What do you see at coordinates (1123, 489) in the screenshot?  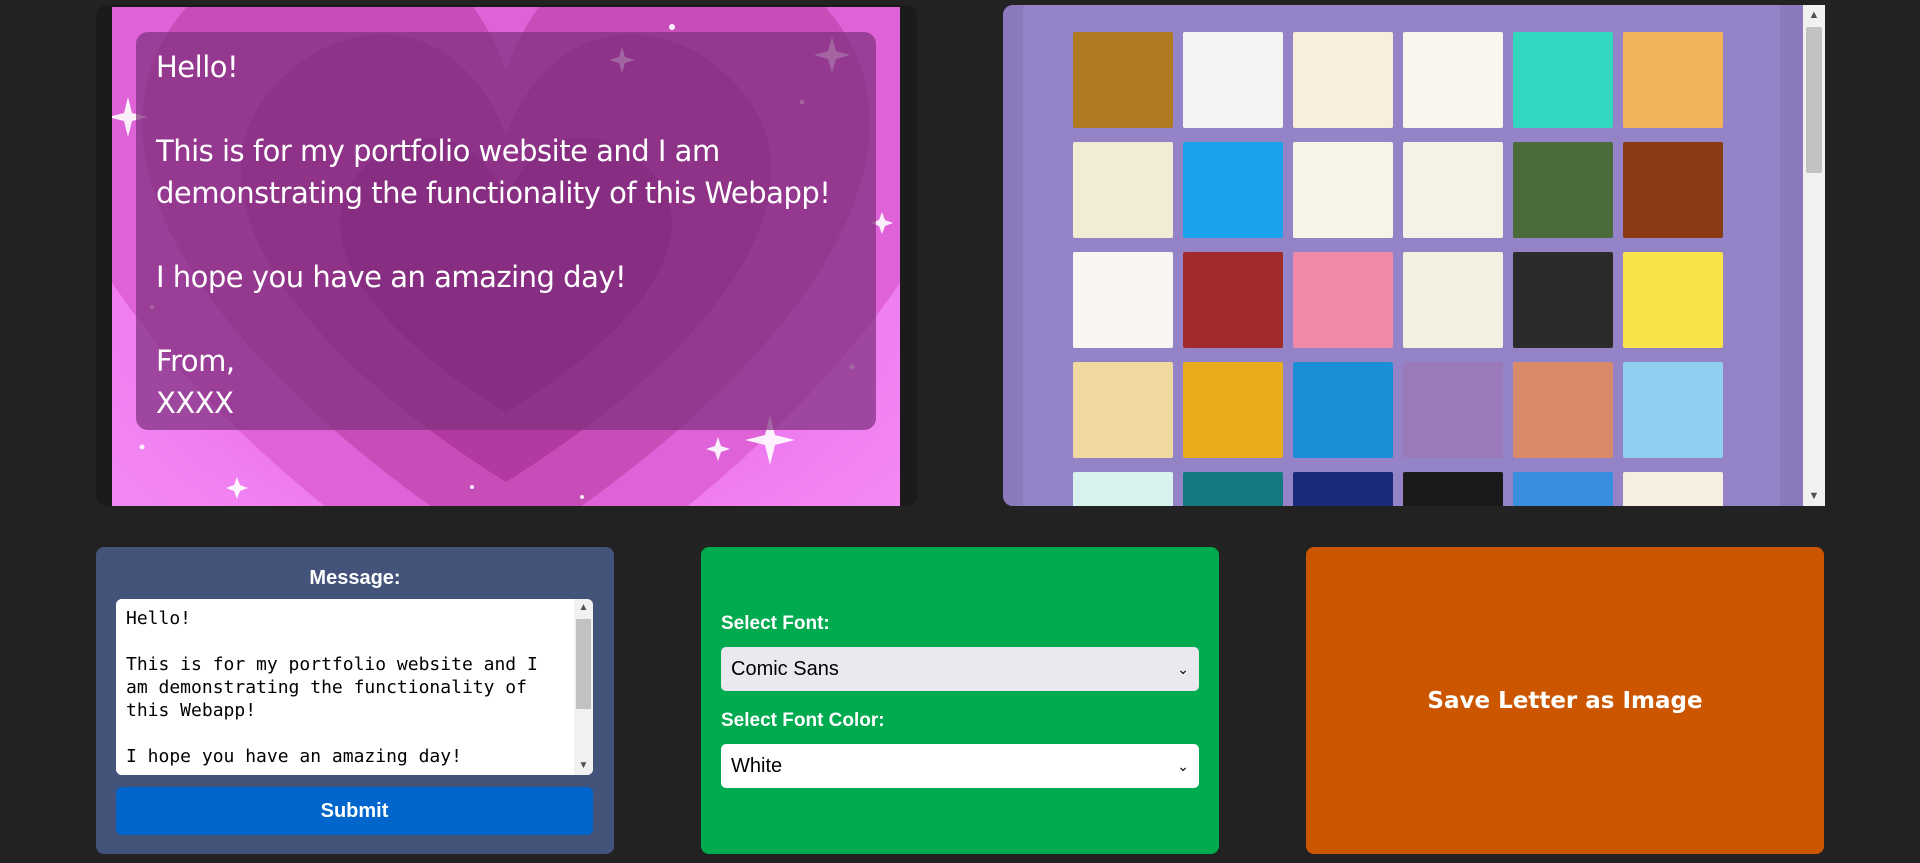 I see `mint-leaves-tile` at bounding box center [1123, 489].